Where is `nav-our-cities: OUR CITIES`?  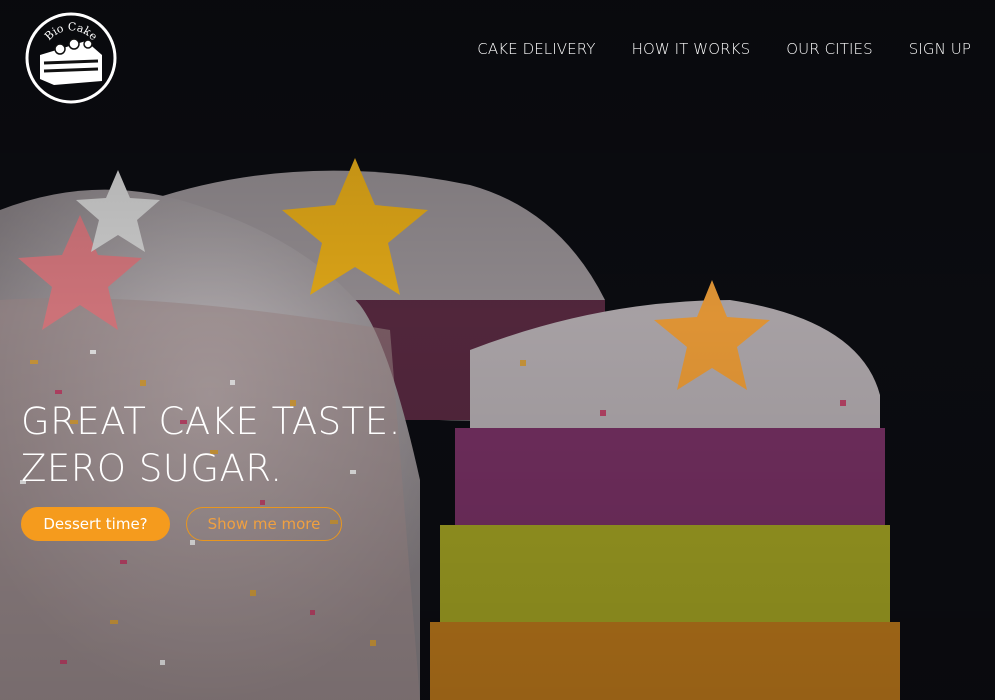 nav-our-cities: OUR CITIES is located at coordinates (829, 49).